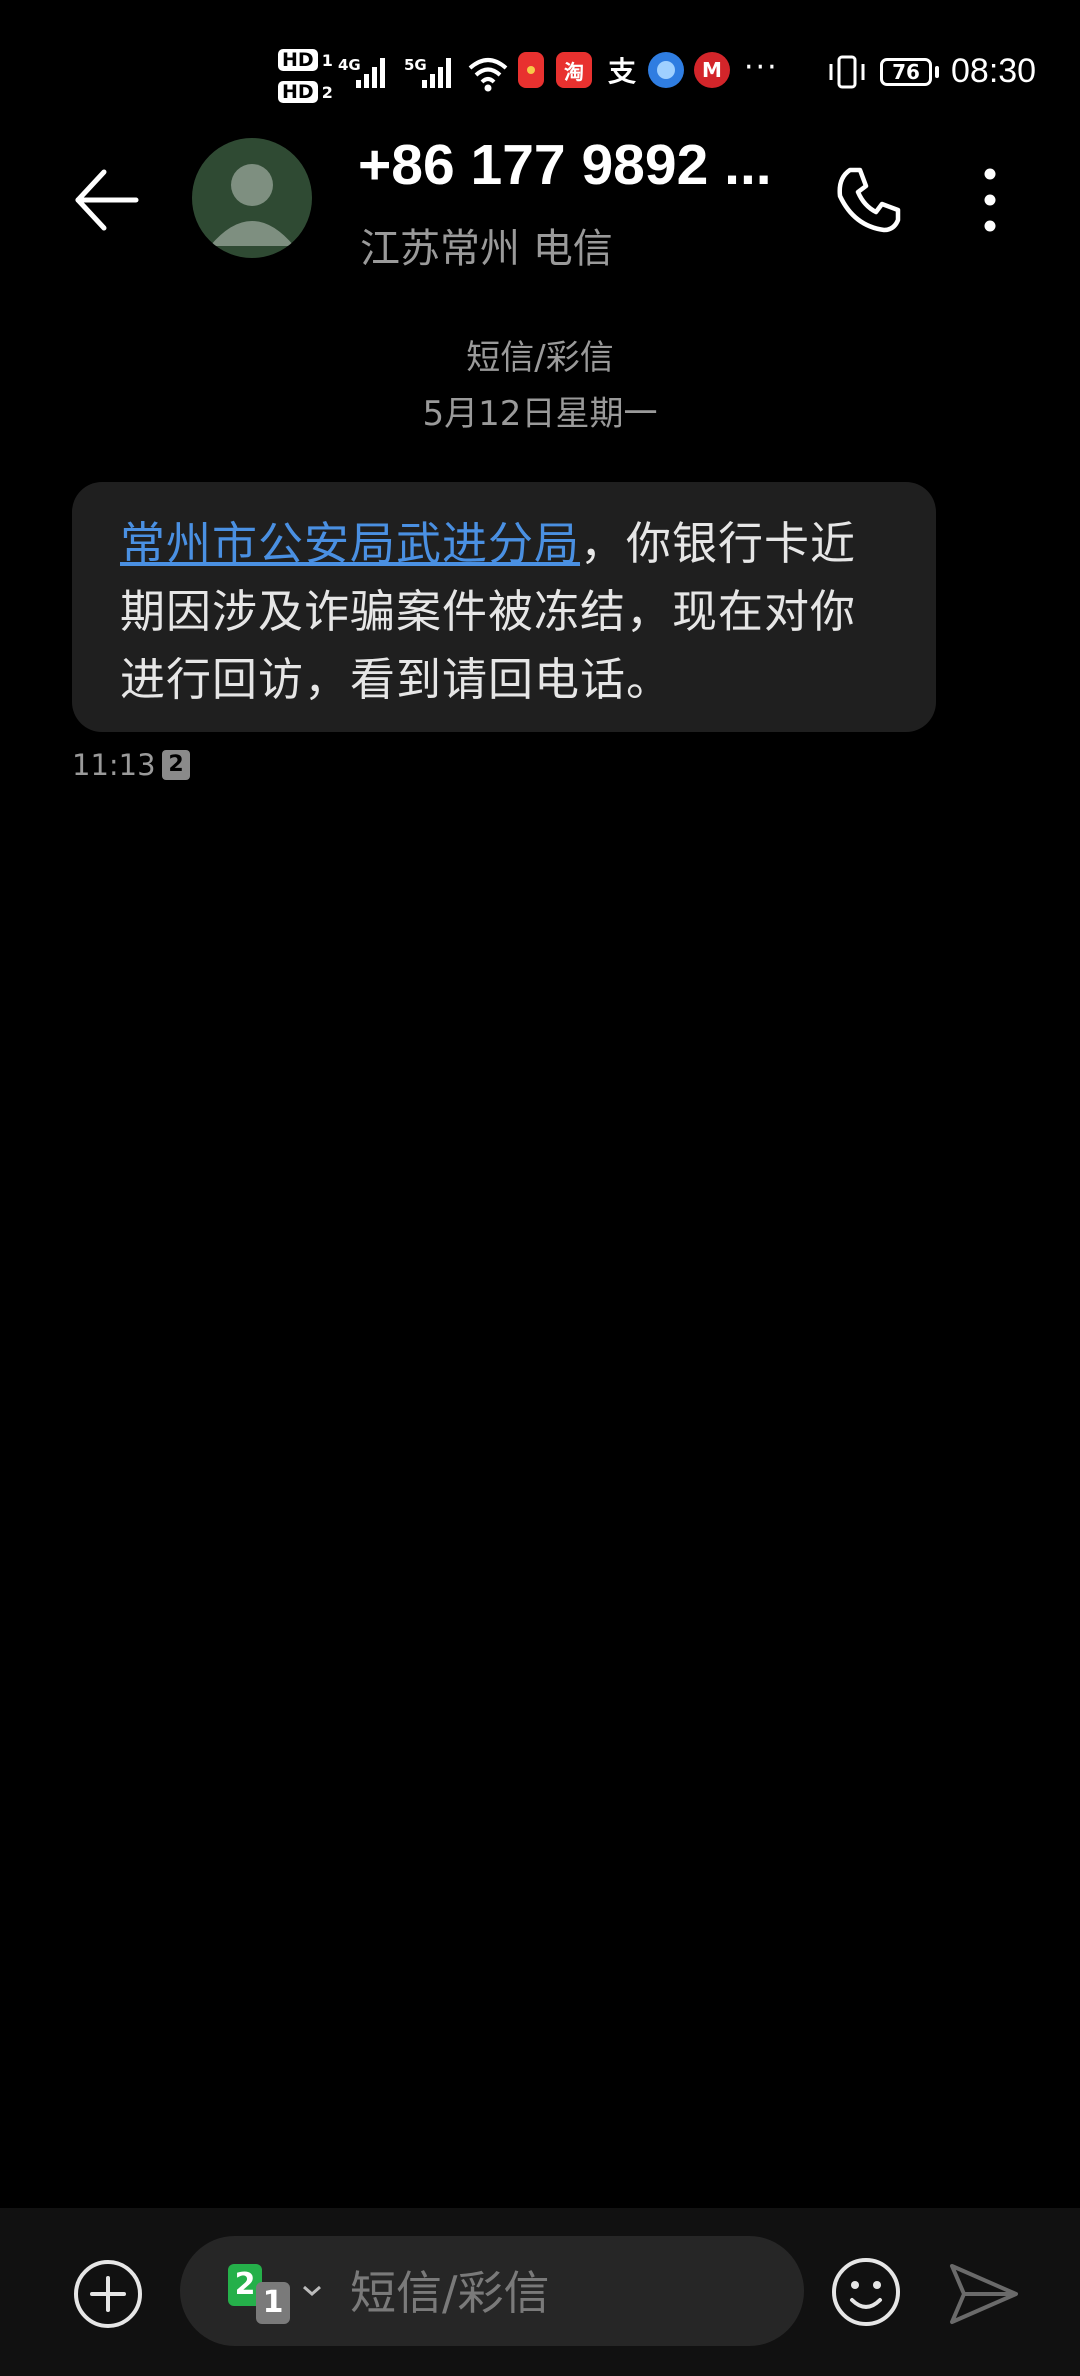  What do you see at coordinates (621, 71) in the screenshot?
I see `alipay-icon: 支` at bounding box center [621, 71].